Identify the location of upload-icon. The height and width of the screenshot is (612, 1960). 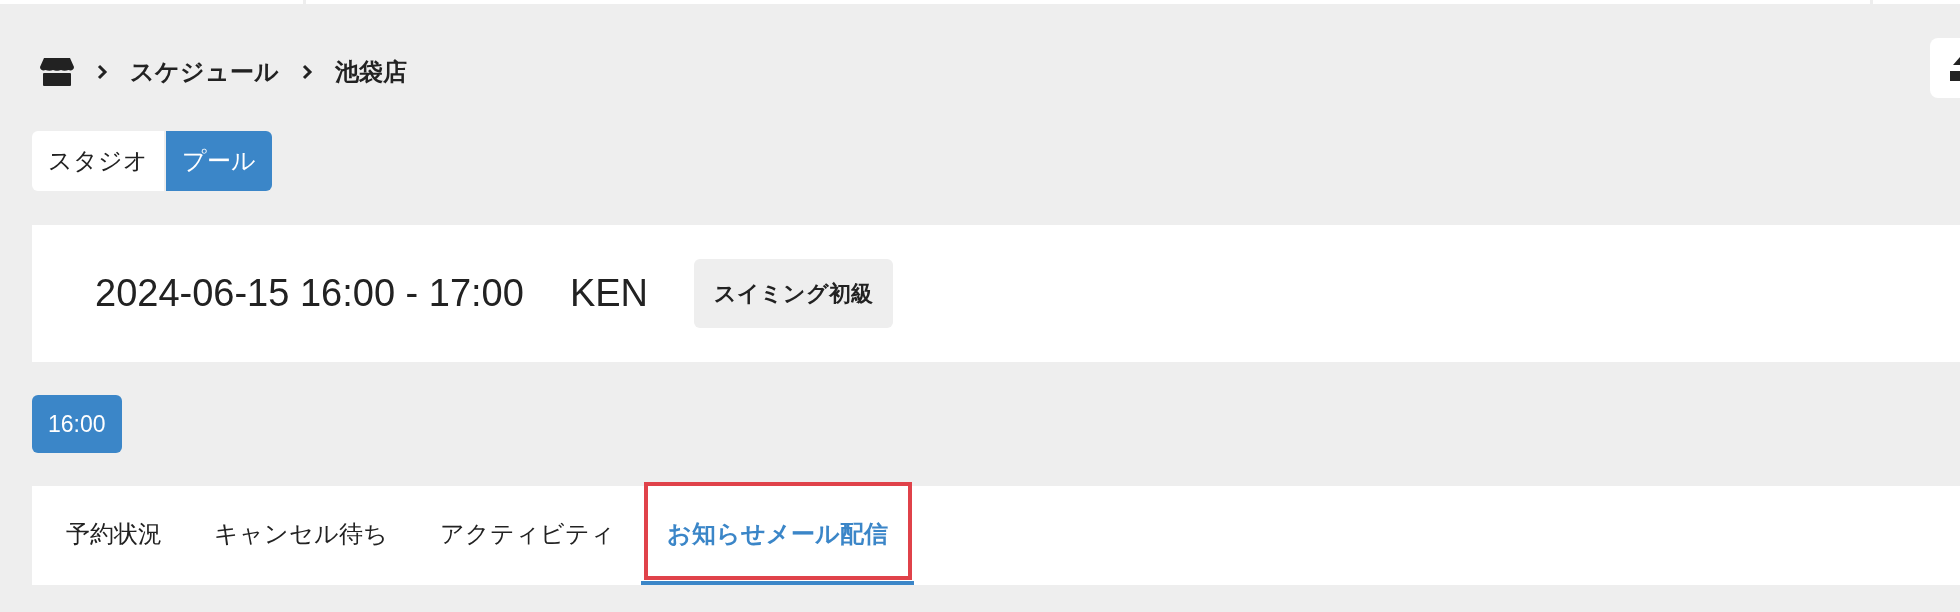
(1955, 68).